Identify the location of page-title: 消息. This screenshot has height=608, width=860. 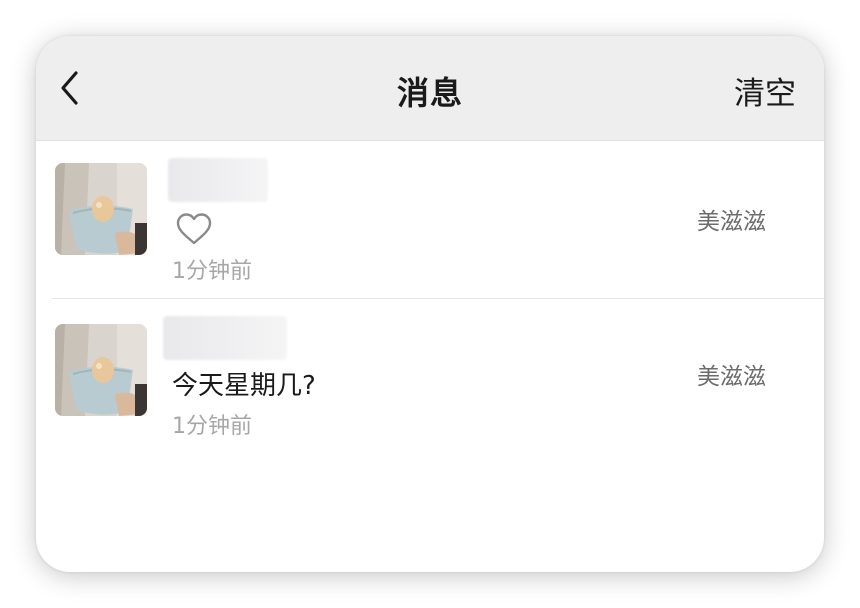
(429, 93).